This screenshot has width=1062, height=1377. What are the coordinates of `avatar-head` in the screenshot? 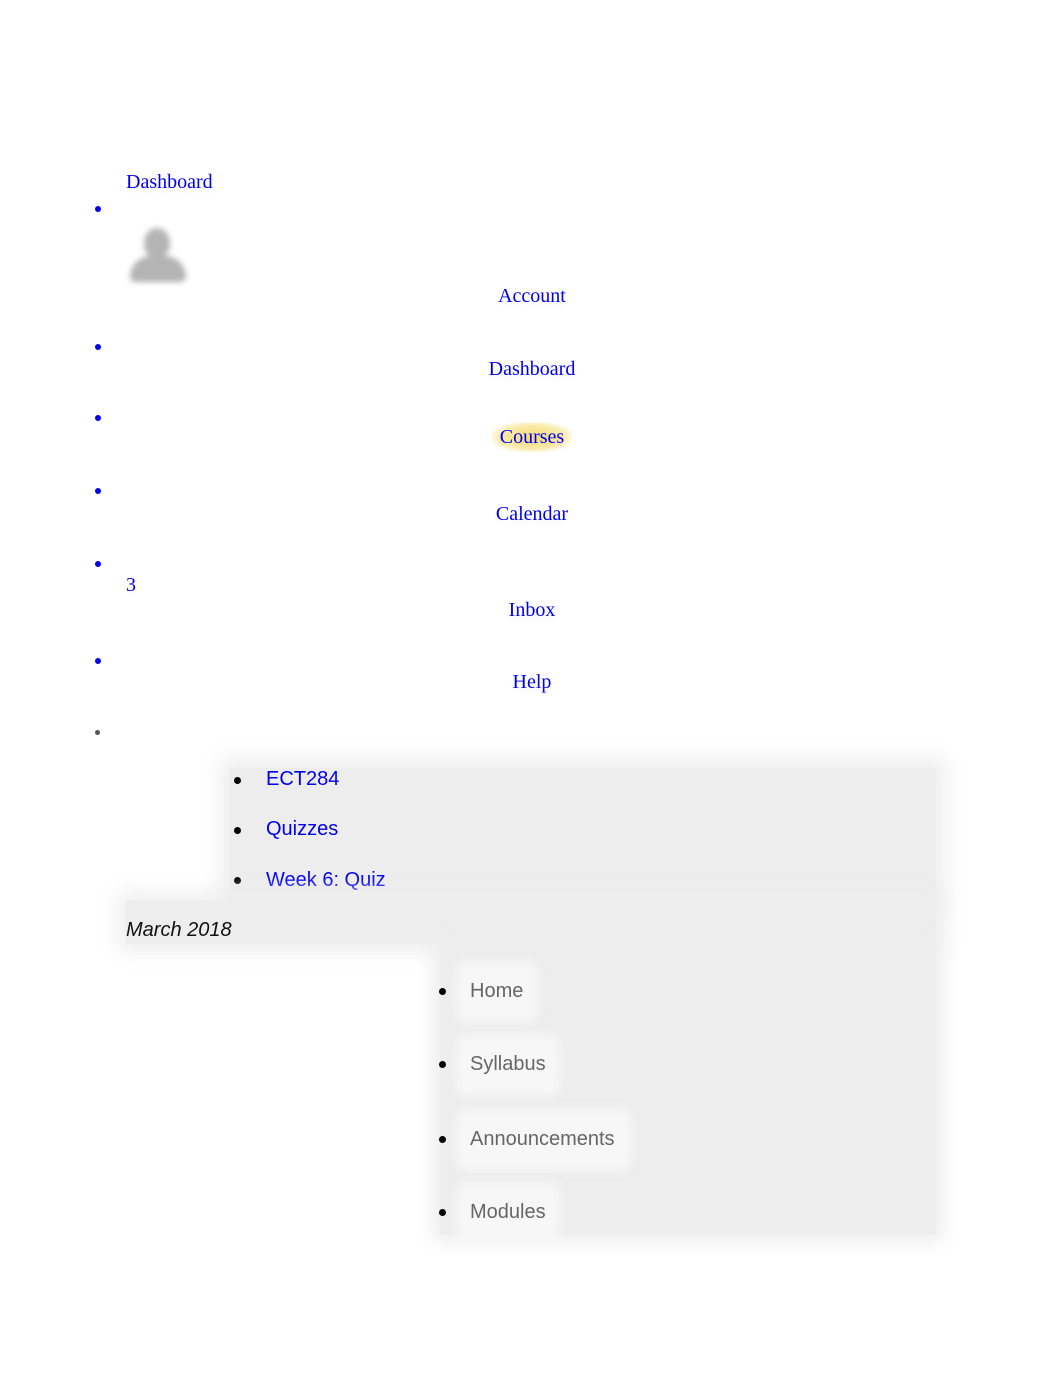 It's located at (157, 243).